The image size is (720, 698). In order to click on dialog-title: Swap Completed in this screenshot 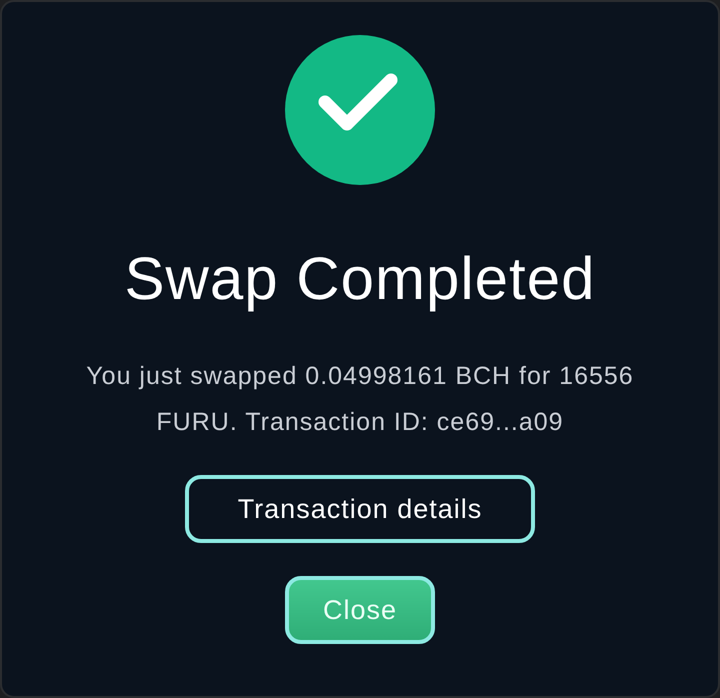, I will do `click(360, 279)`.